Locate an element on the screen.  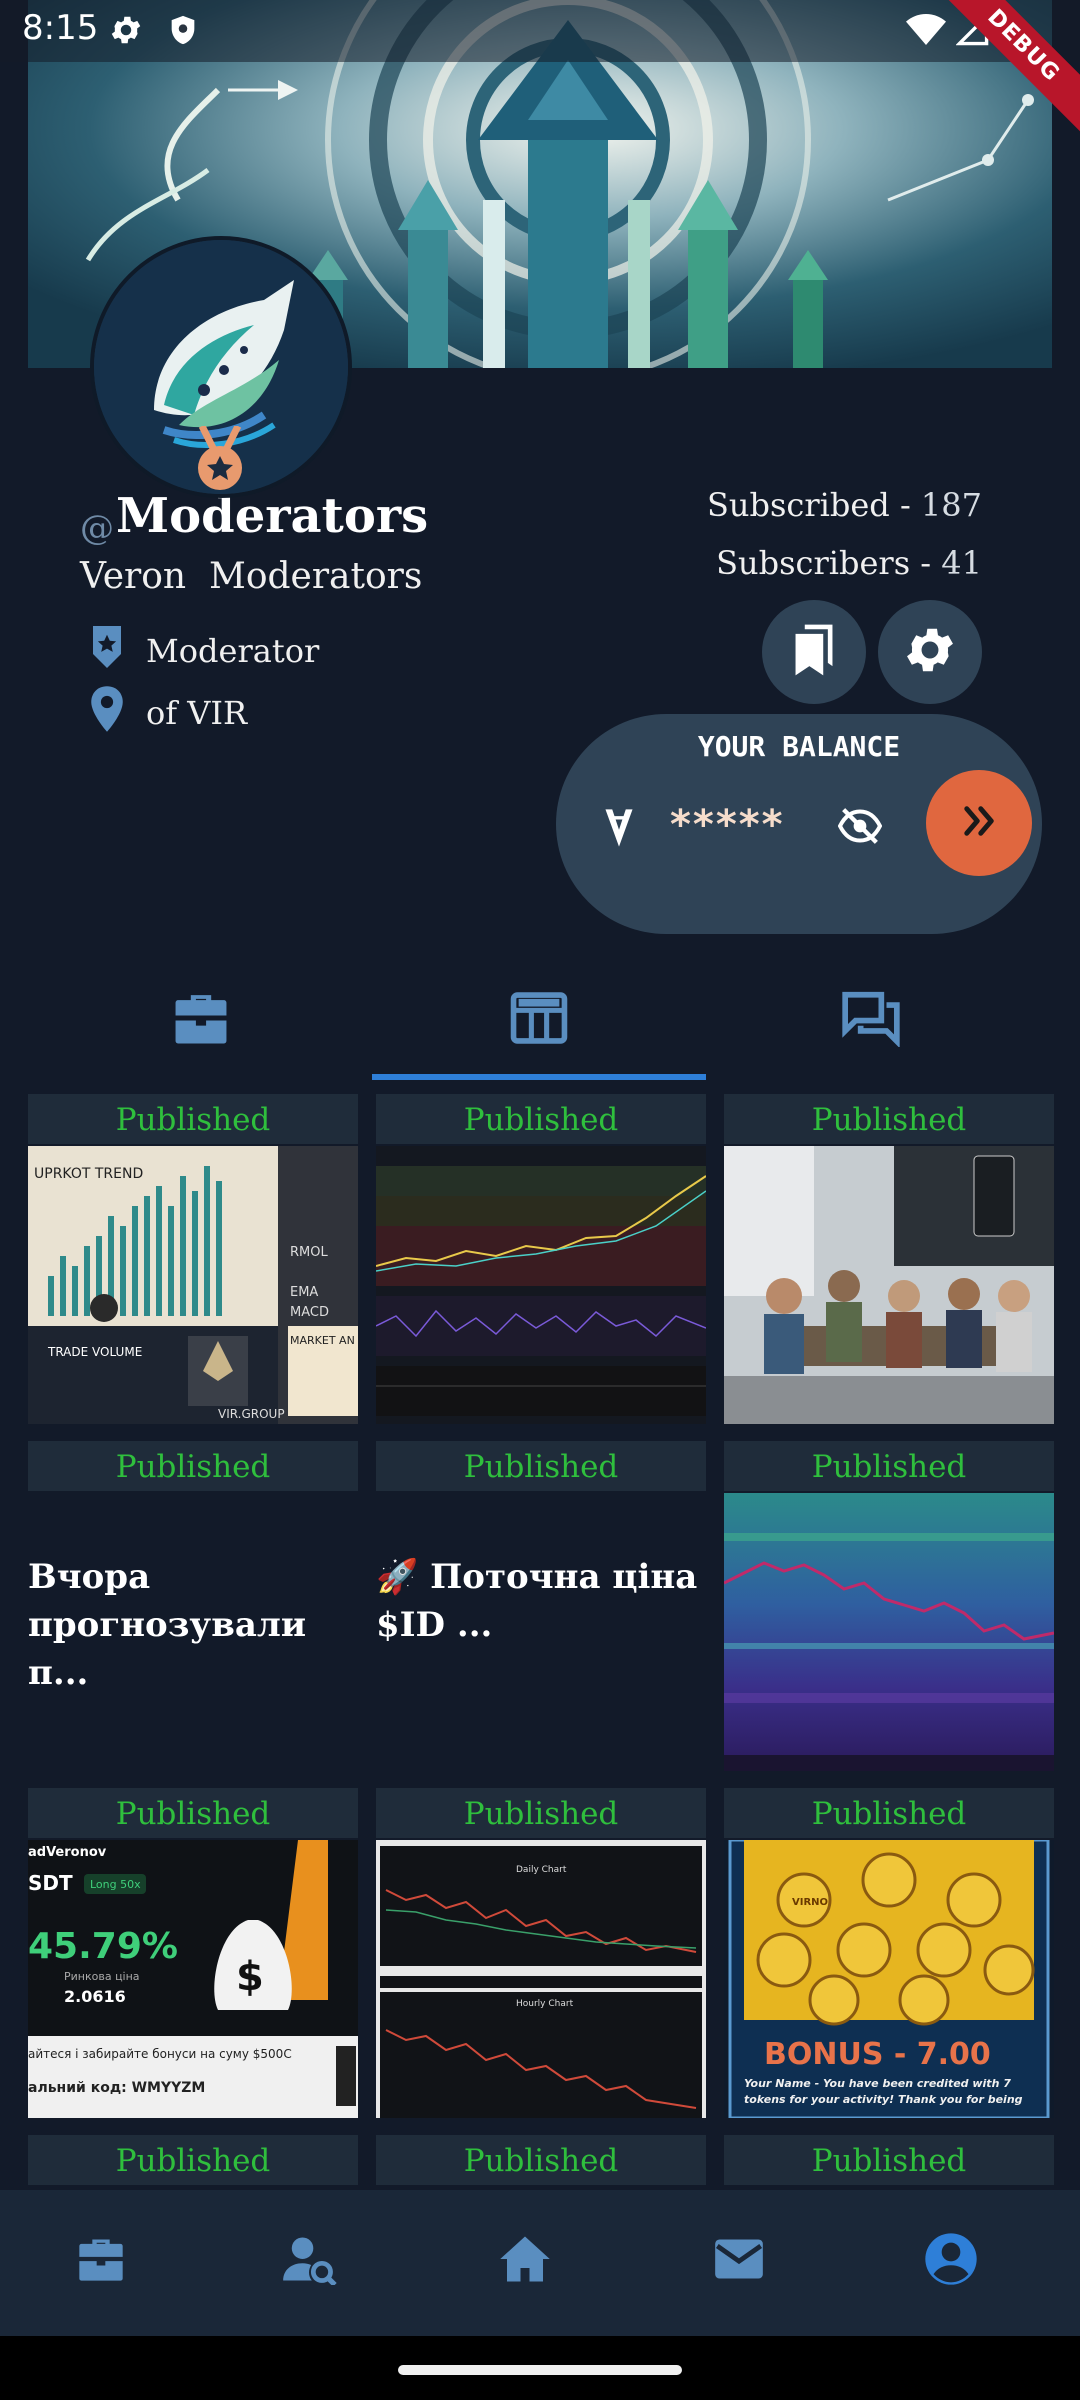
thumb-text: BONUS - 7.00 is located at coordinates (877, 2054).